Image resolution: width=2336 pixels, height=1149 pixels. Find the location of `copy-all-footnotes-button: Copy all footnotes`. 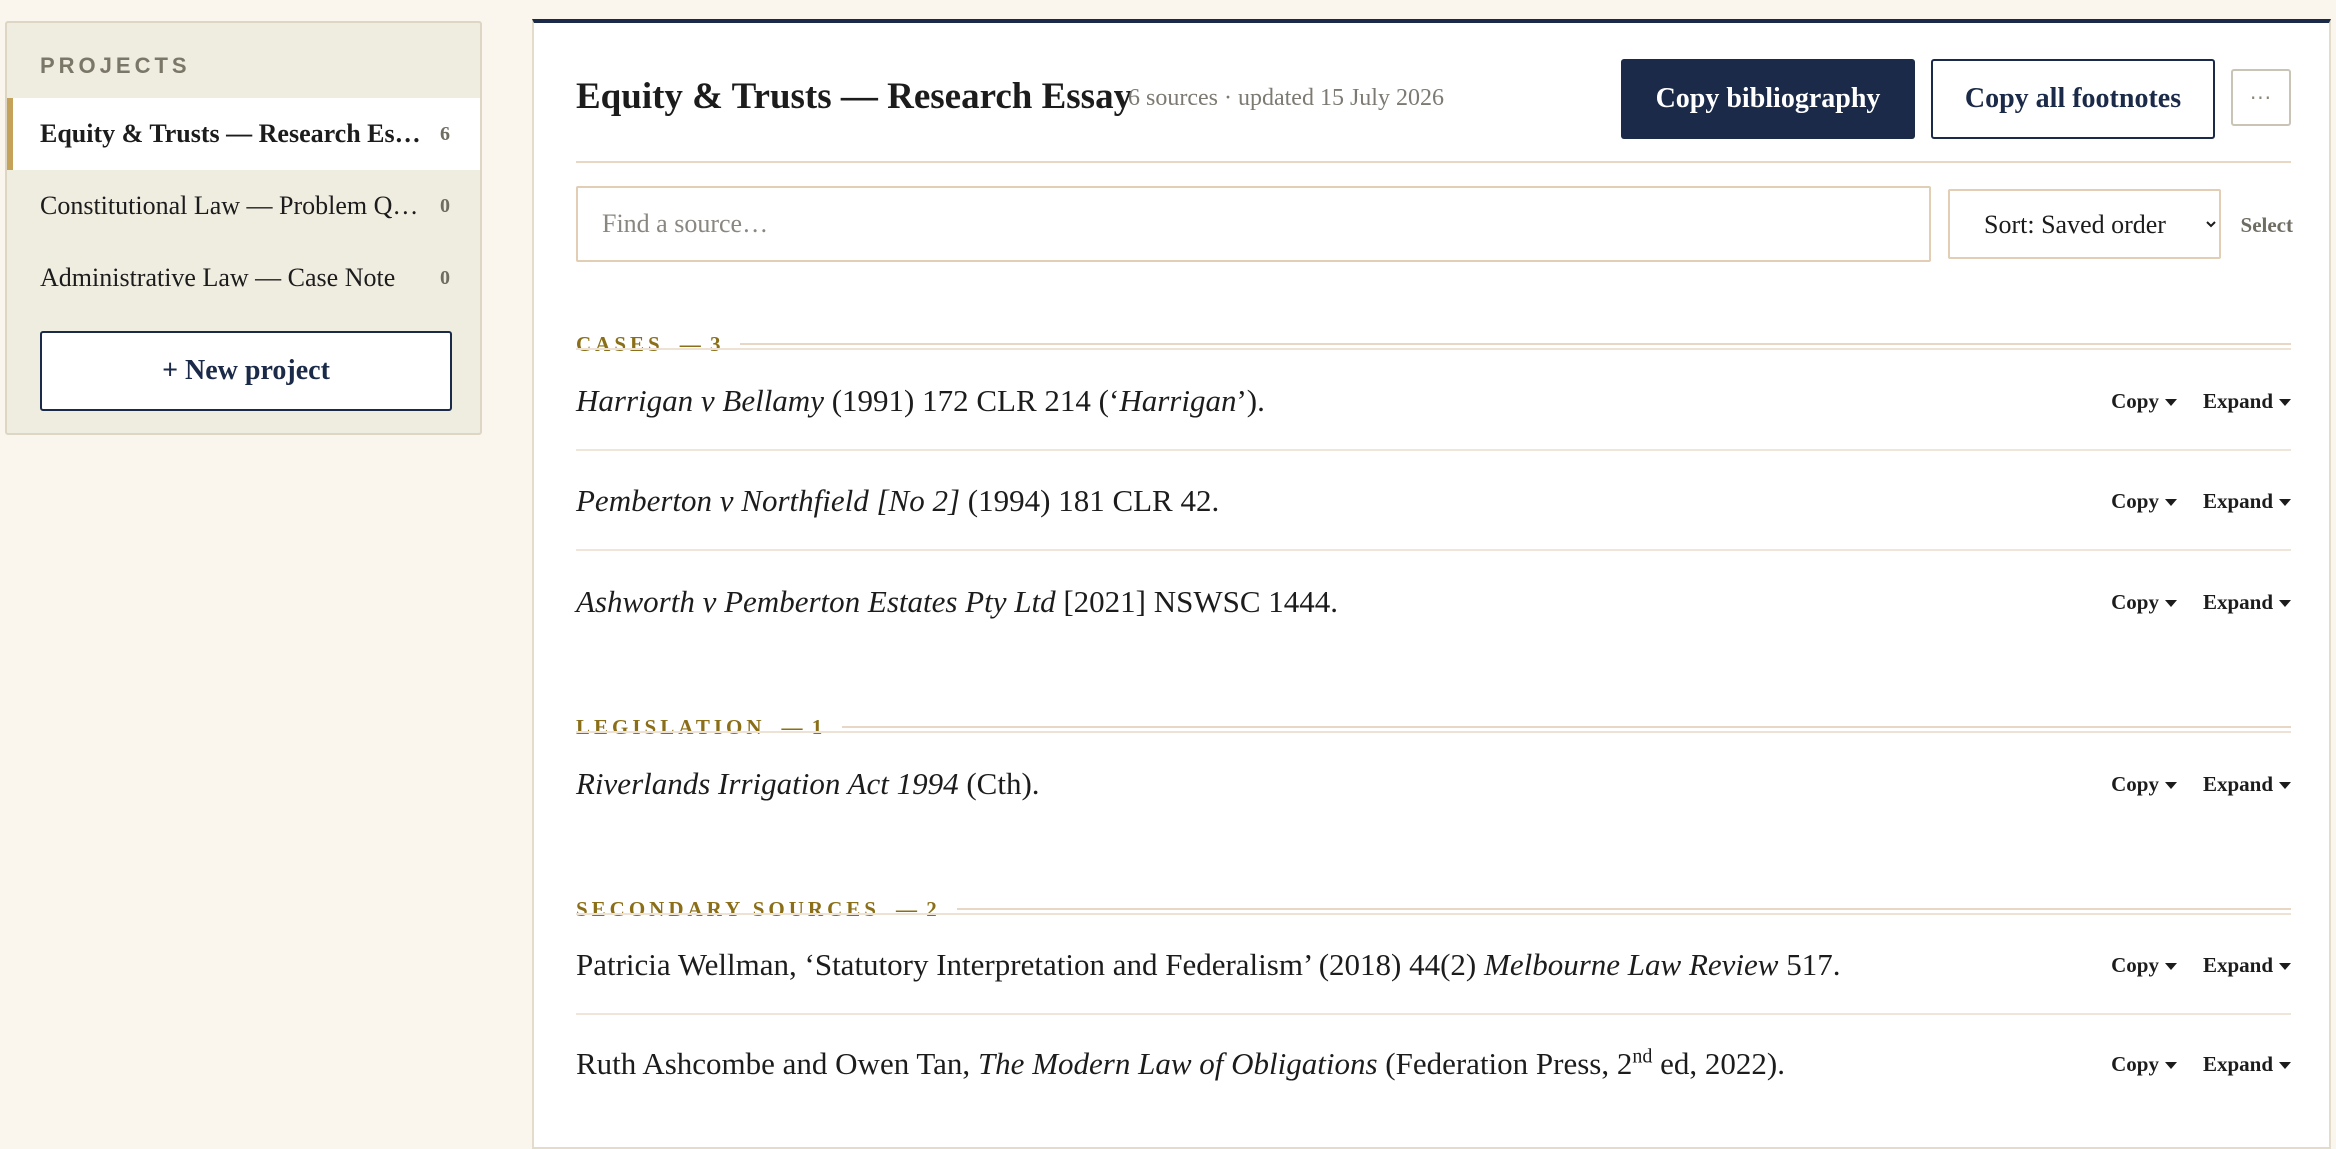

copy-all-footnotes-button: Copy all footnotes is located at coordinates (2073, 99).